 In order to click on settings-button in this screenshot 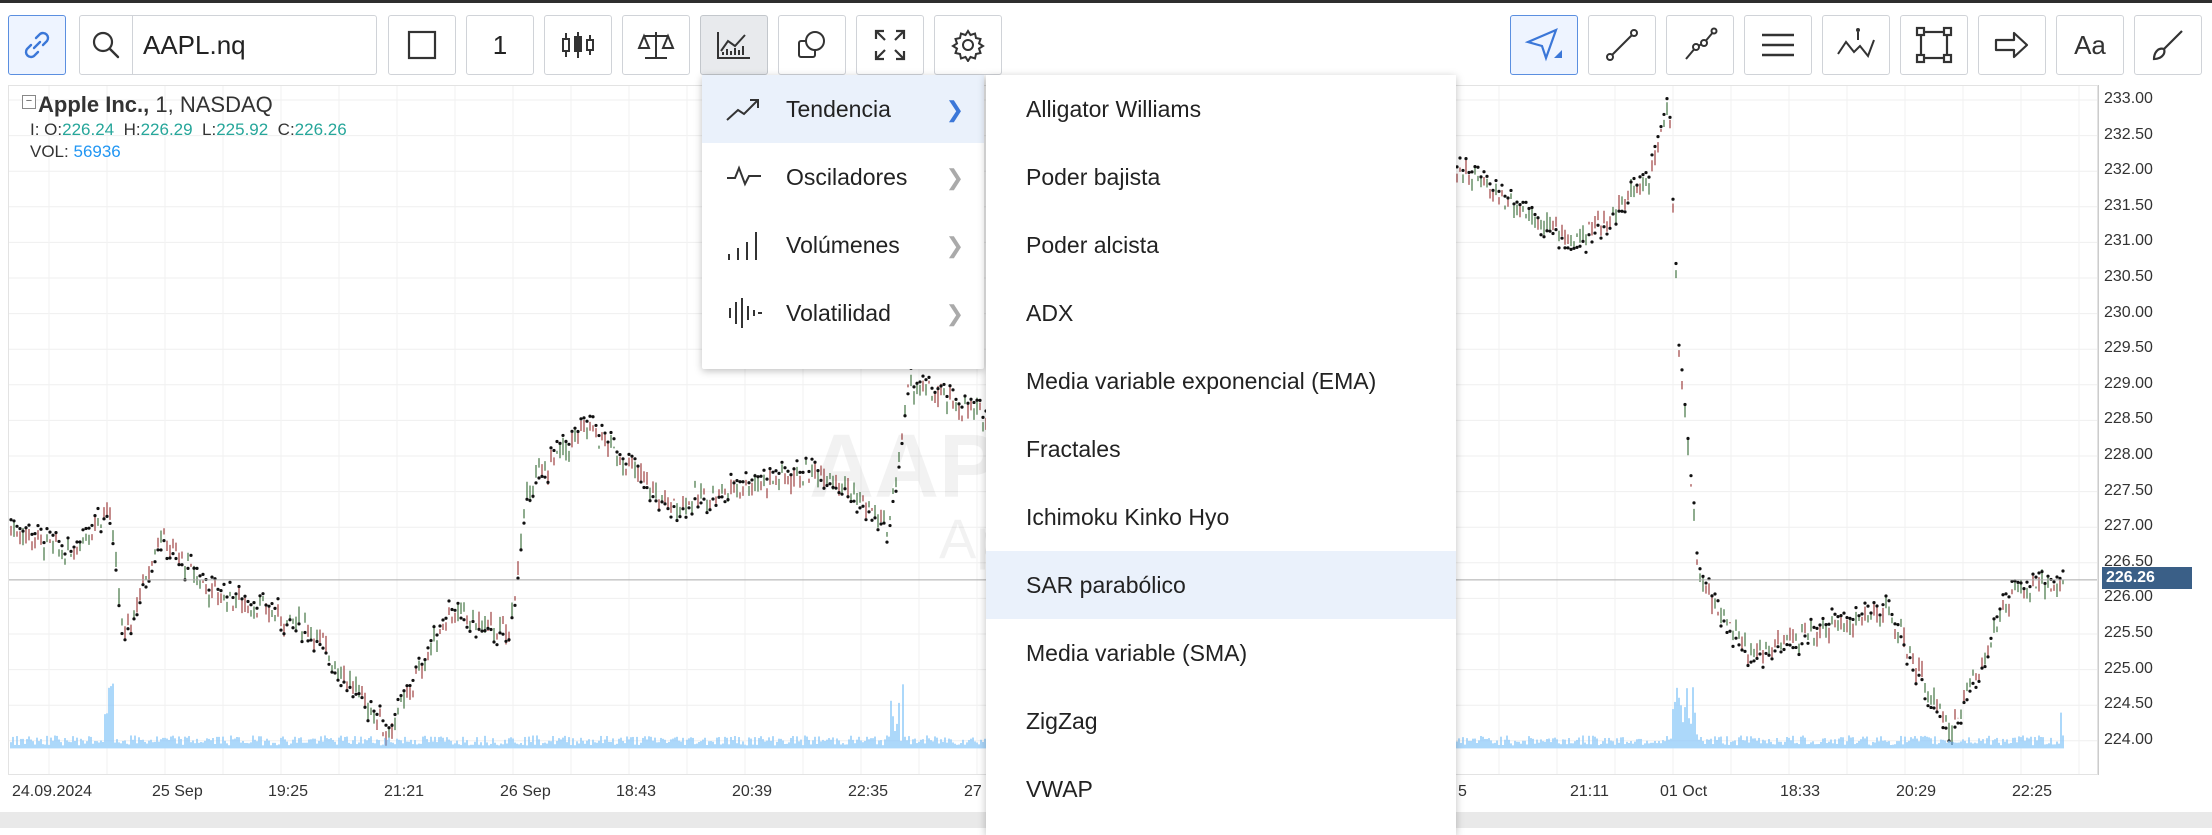, I will do `click(968, 45)`.